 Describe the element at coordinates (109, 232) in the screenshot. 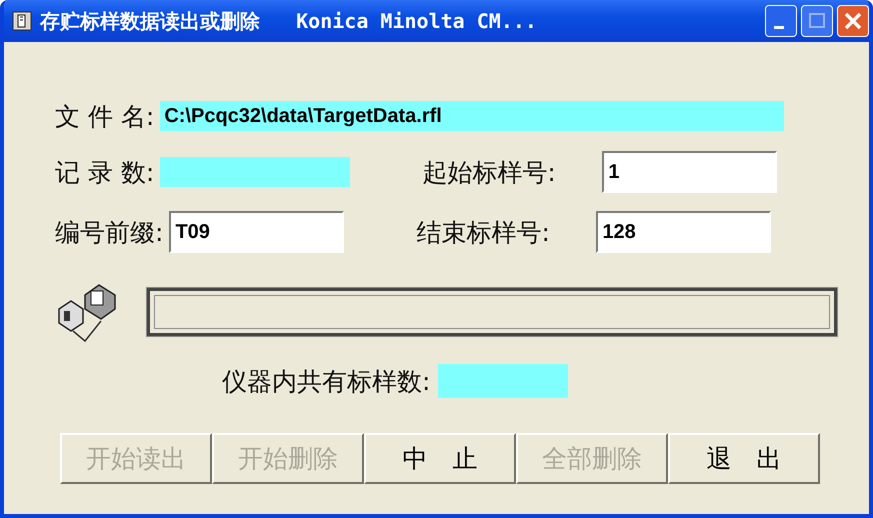

I see `prefix-label: 编号前缀:` at that location.